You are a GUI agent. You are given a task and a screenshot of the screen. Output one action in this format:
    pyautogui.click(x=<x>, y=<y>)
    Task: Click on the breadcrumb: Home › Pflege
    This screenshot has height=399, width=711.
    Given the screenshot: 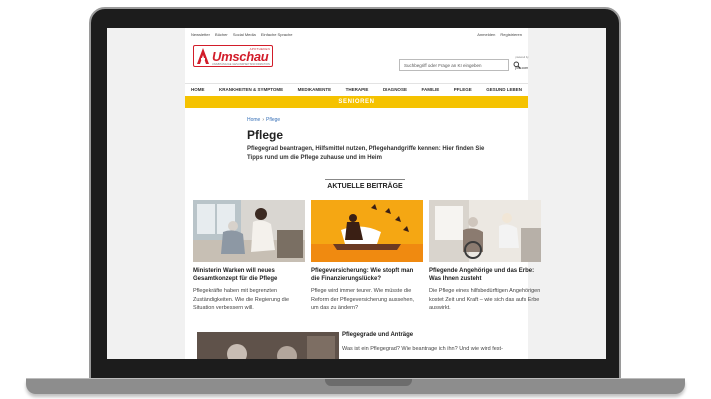 What is the action you would take?
    pyautogui.click(x=263, y=120)
    